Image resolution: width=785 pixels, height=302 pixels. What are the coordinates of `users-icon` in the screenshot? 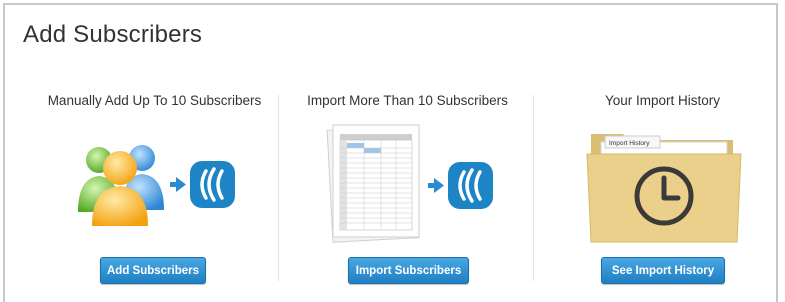 It's located at (121, 185).